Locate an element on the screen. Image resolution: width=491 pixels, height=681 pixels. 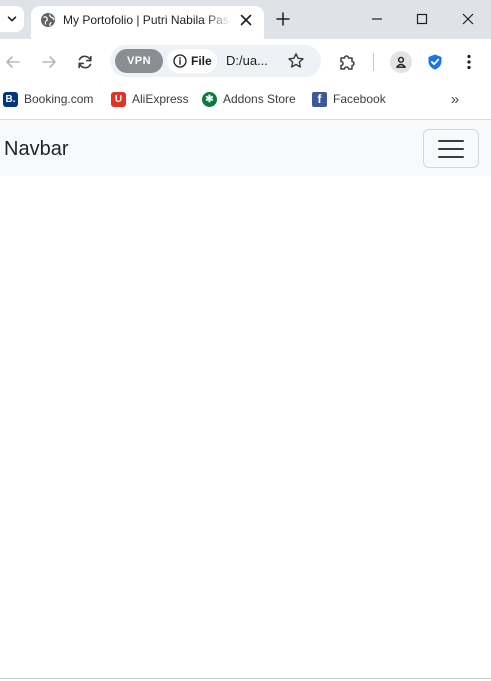
minimize-button is located at coordinates (377, 19).